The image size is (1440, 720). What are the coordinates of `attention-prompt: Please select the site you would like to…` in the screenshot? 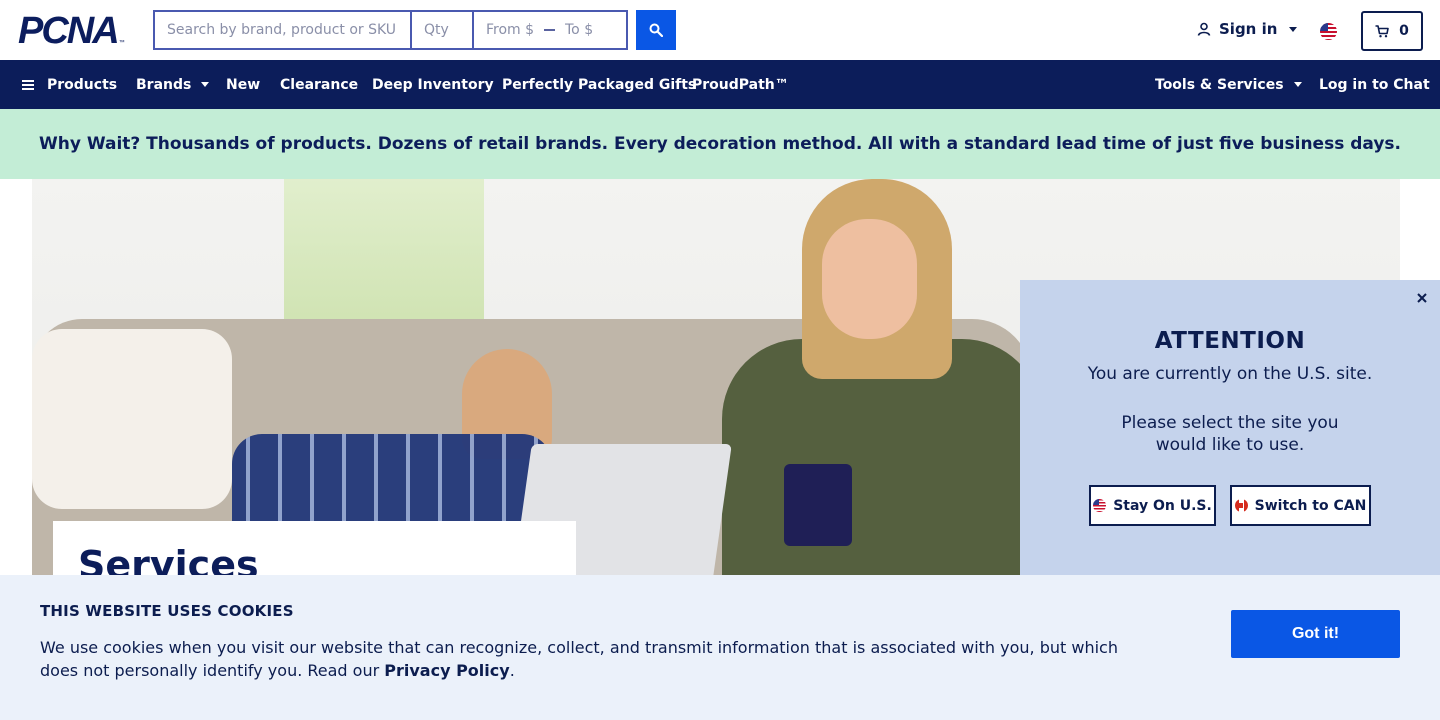 It's located at (1230, 434).